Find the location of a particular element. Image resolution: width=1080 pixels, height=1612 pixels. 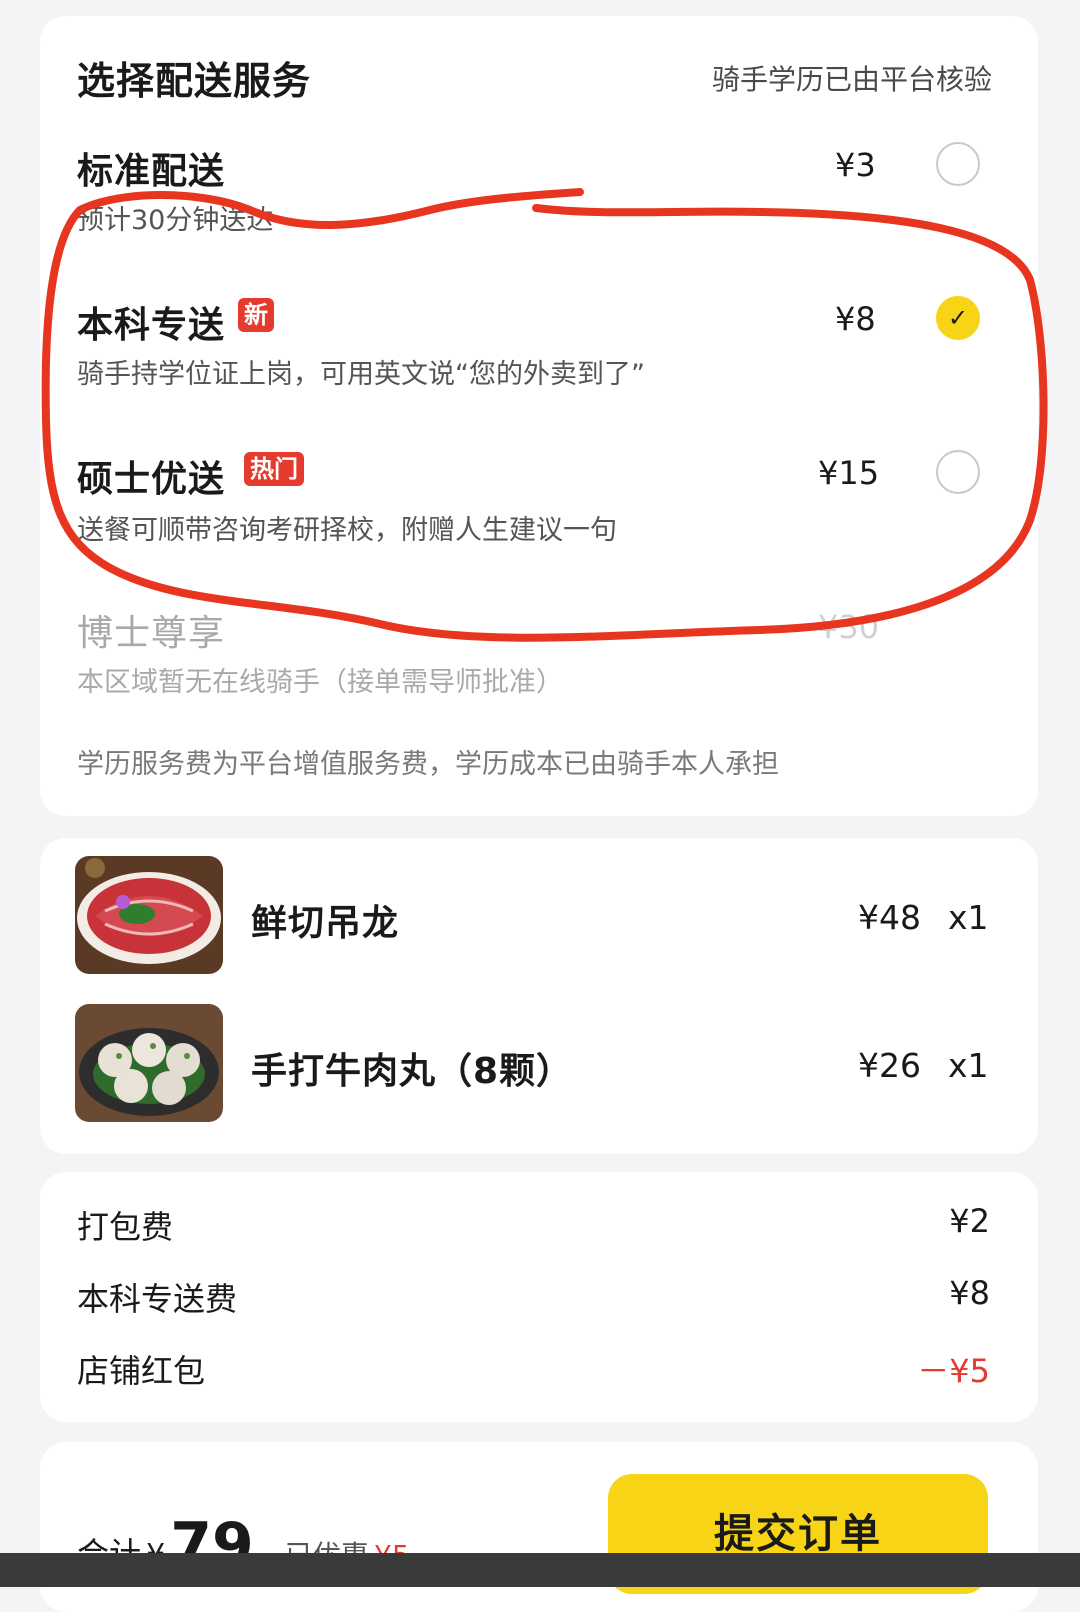

option-desc: 预计30分钟送达 is located at coordinates (175, 220).